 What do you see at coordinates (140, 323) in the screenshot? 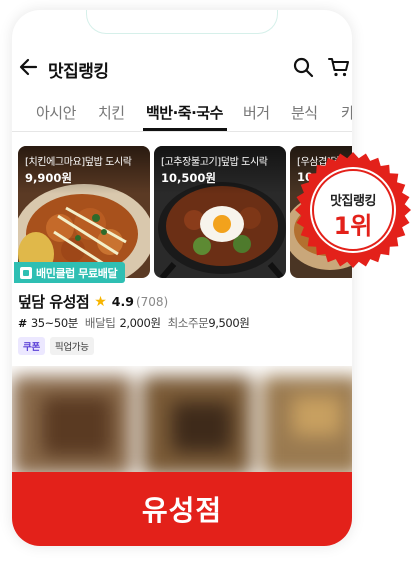
I see `delivery-tip: 2,000원` at bounding box center [140, 323].